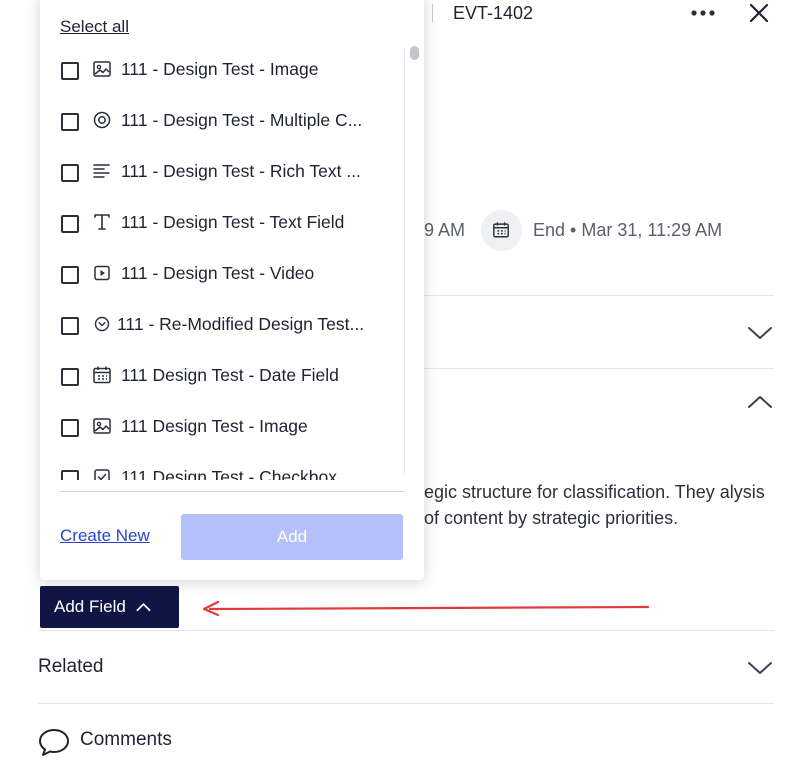  Describe the element at coordinates (232, 491) in the screenshot. I see `dropdown-divider` at that location.